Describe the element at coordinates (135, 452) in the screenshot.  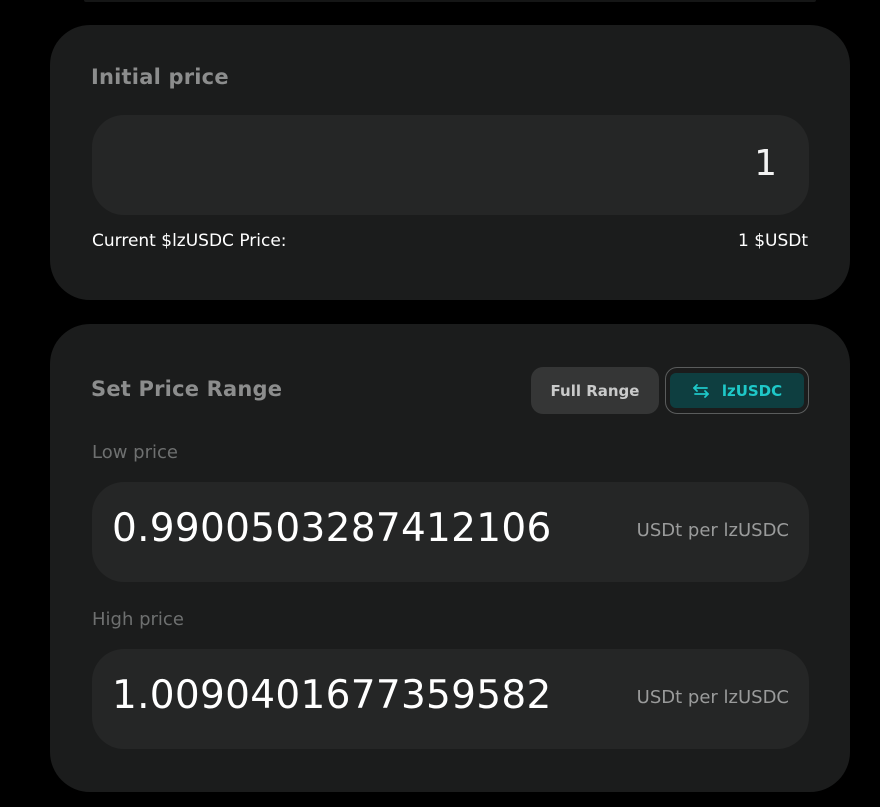
I see `low-price-label: Low price` at that location.